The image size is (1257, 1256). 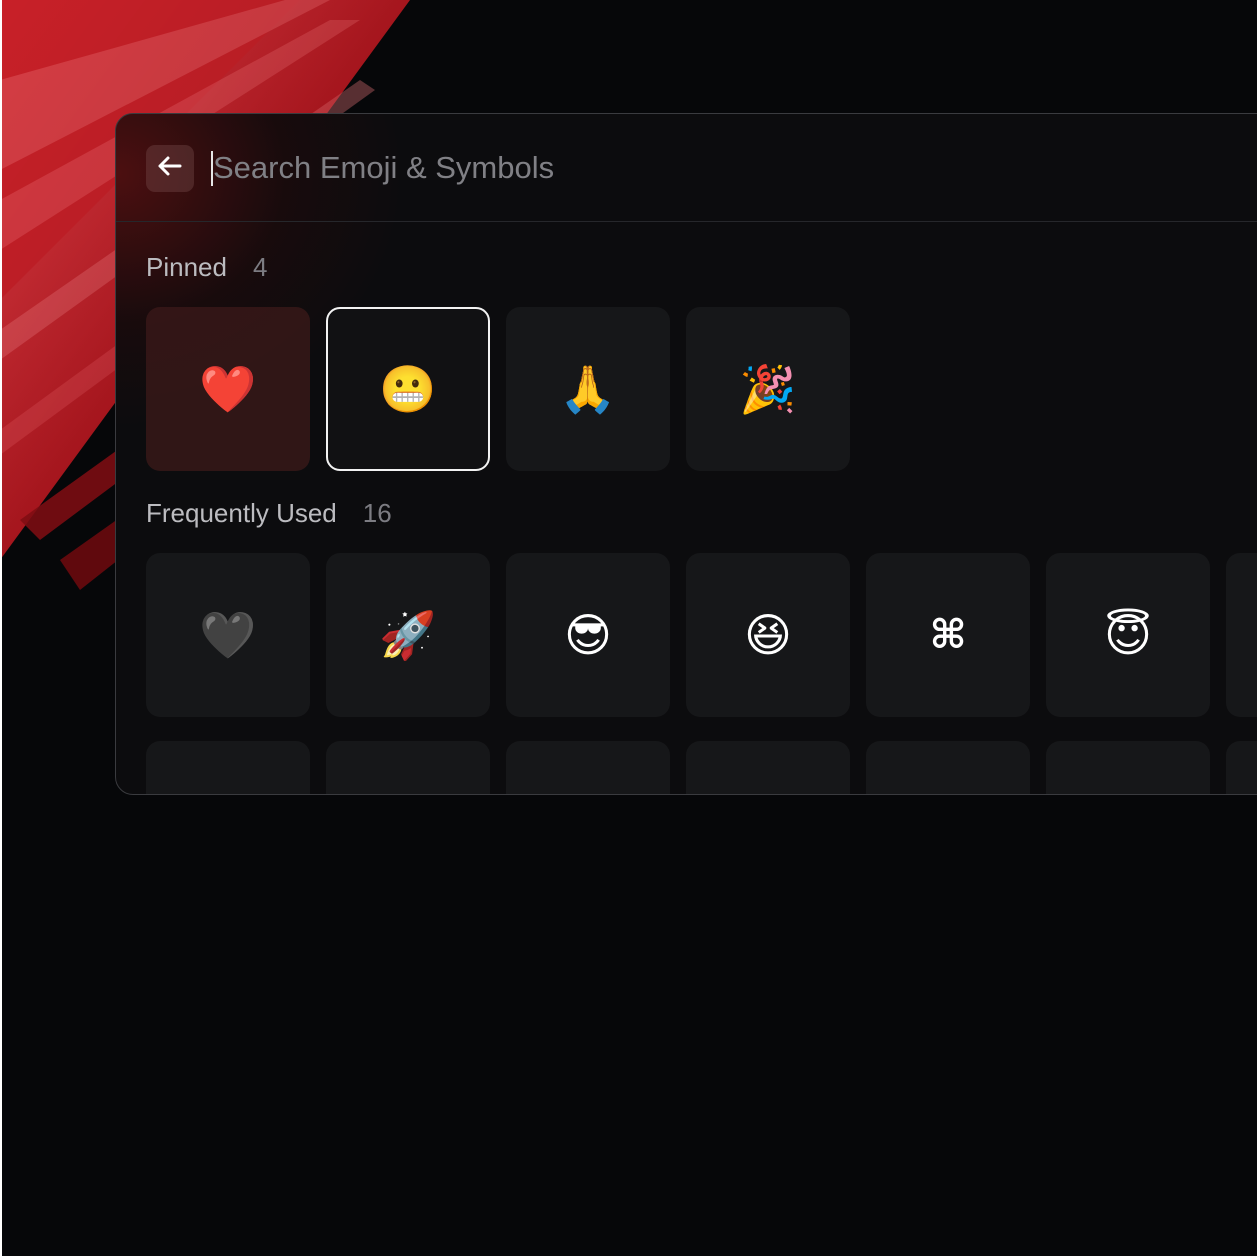 I want to click on party-popper-icon: 🎉, so click(x=768, y=389).